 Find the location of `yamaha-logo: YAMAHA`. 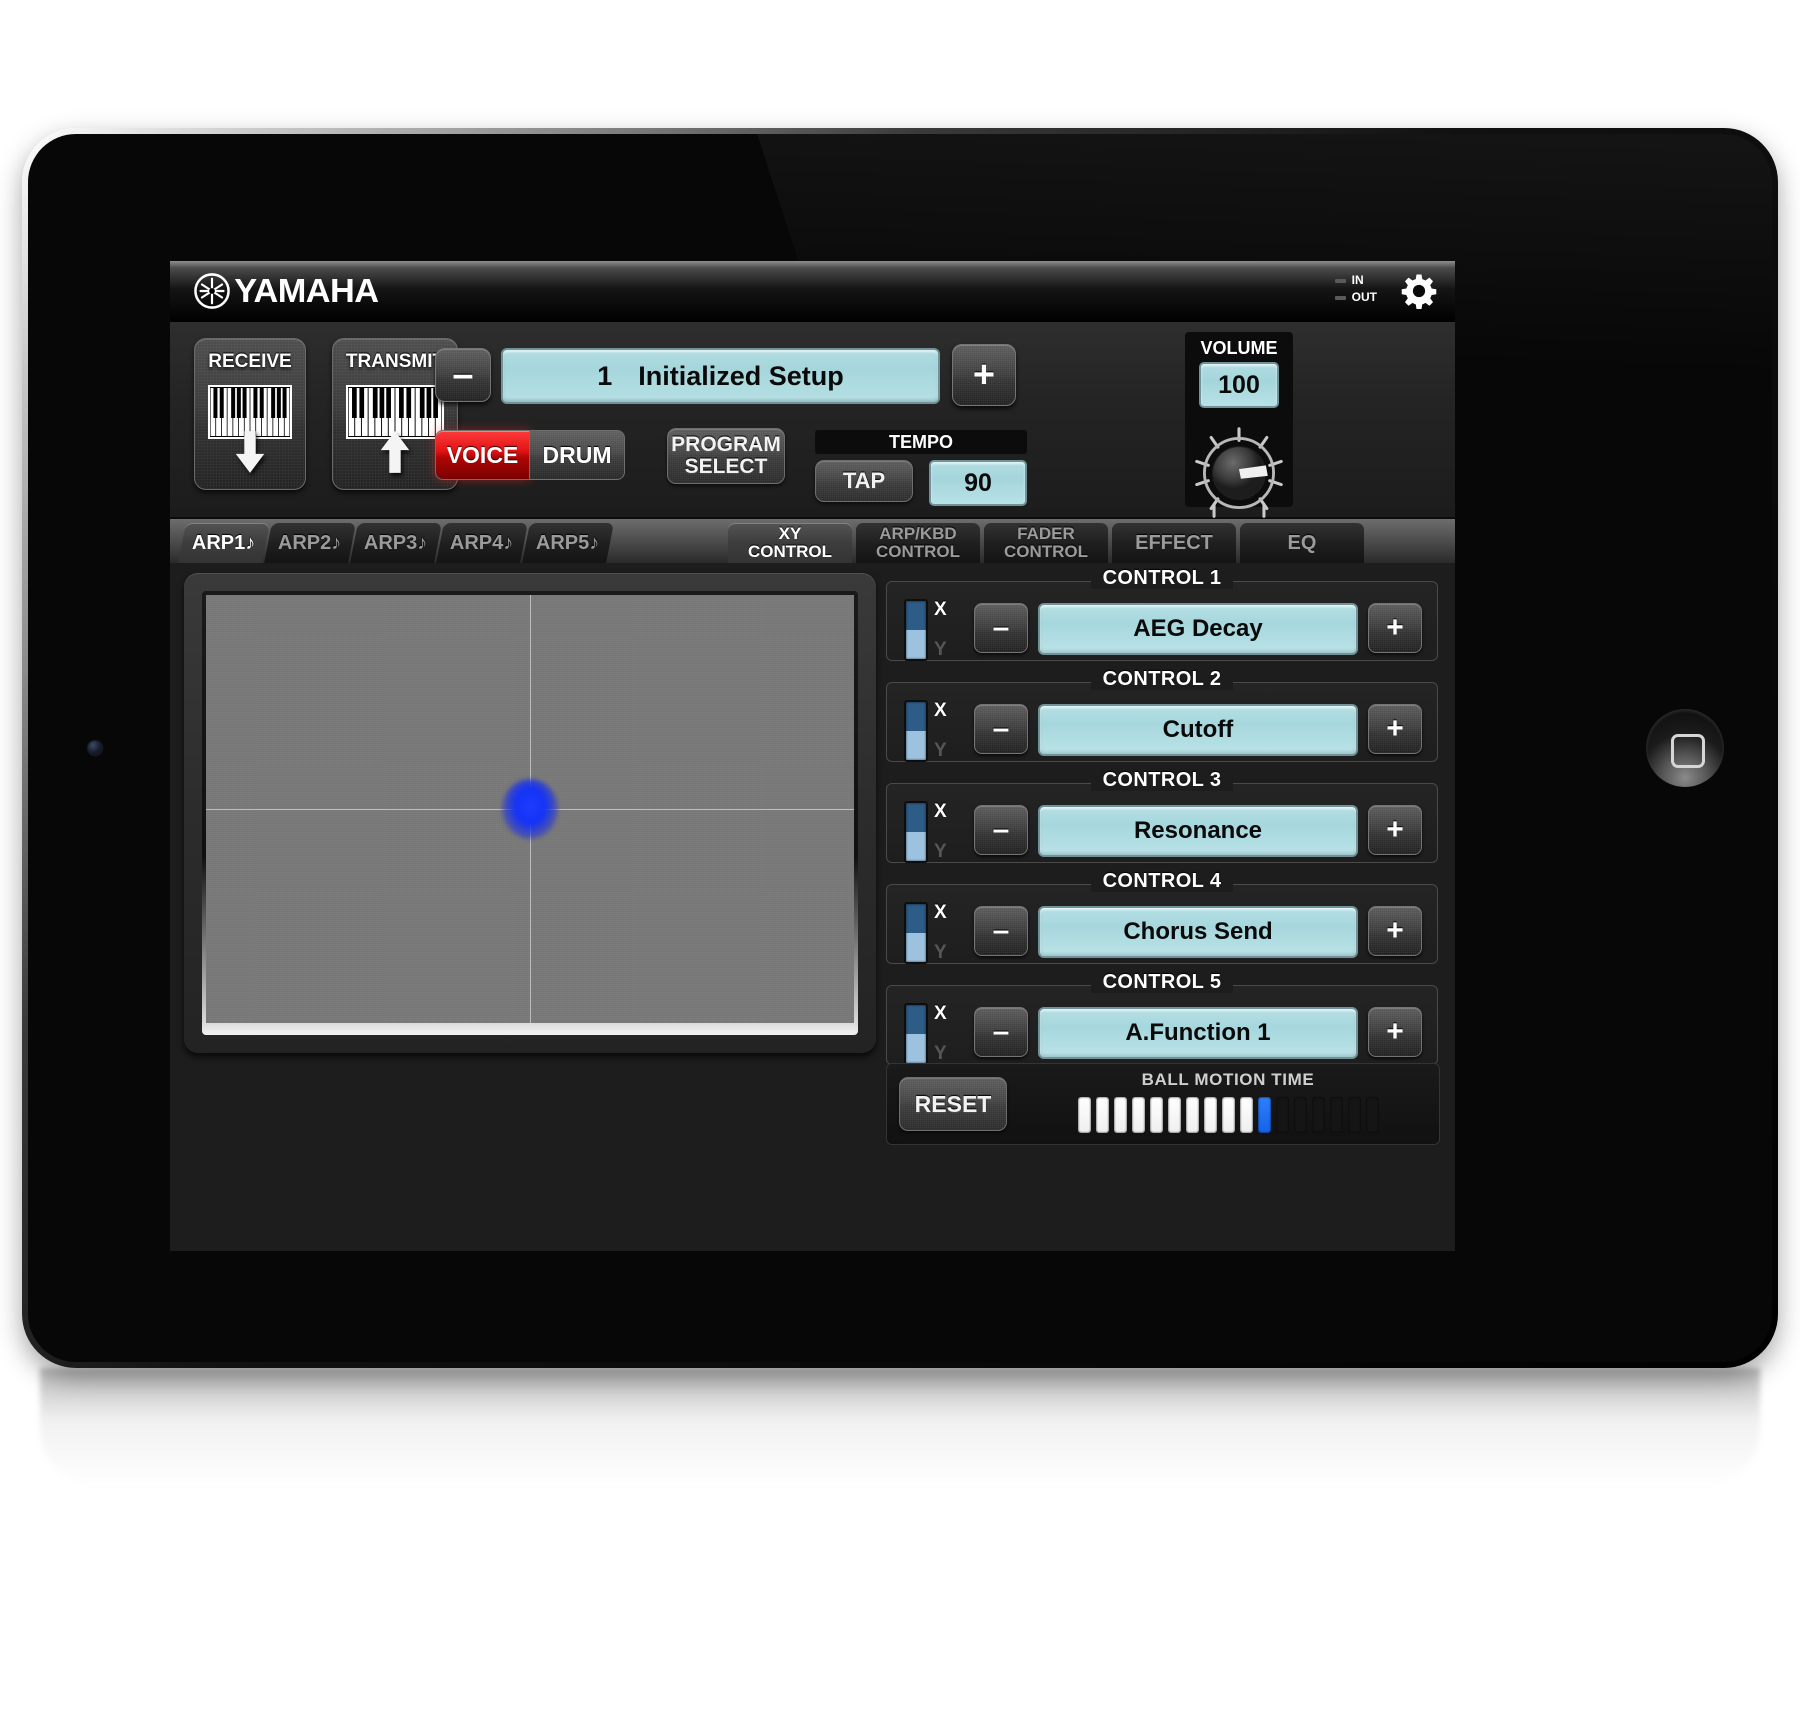

yamaha-logo: YAMAHA is located at coordinates (286, 291).